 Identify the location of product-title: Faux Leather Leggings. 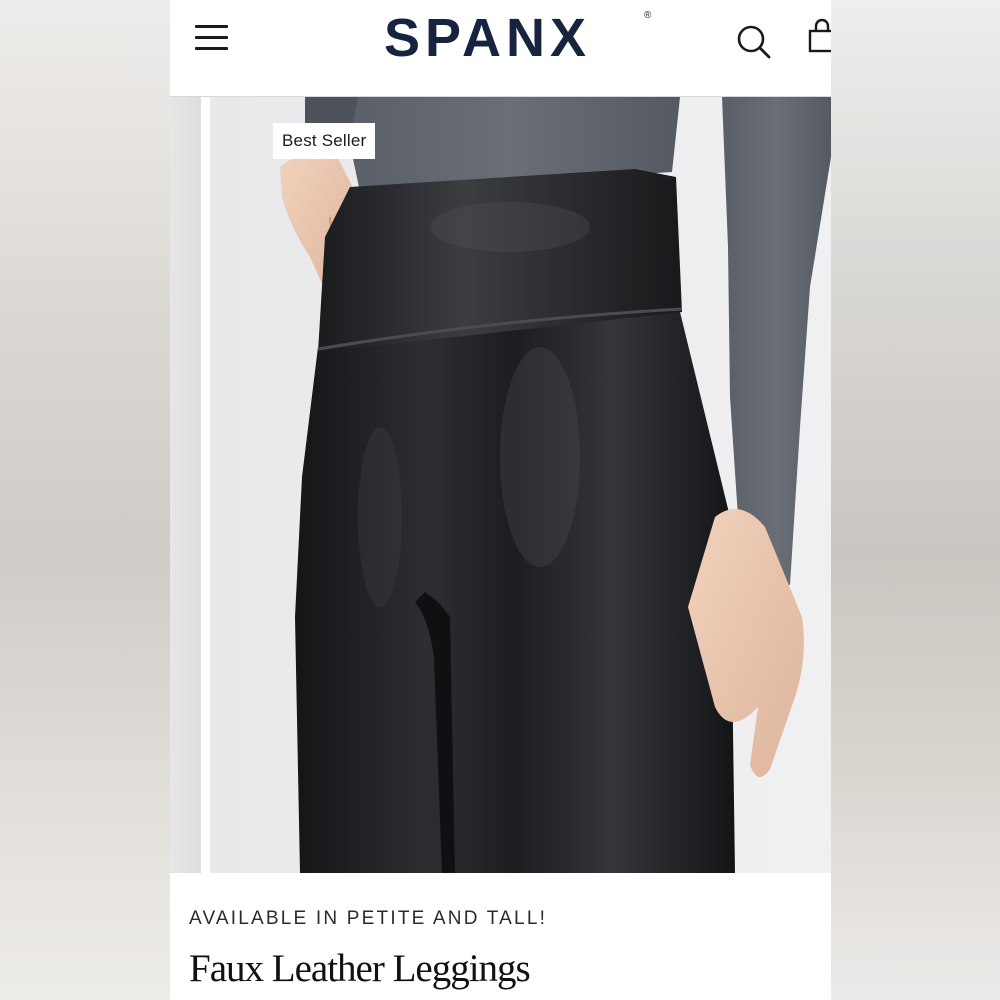
(360, 968).